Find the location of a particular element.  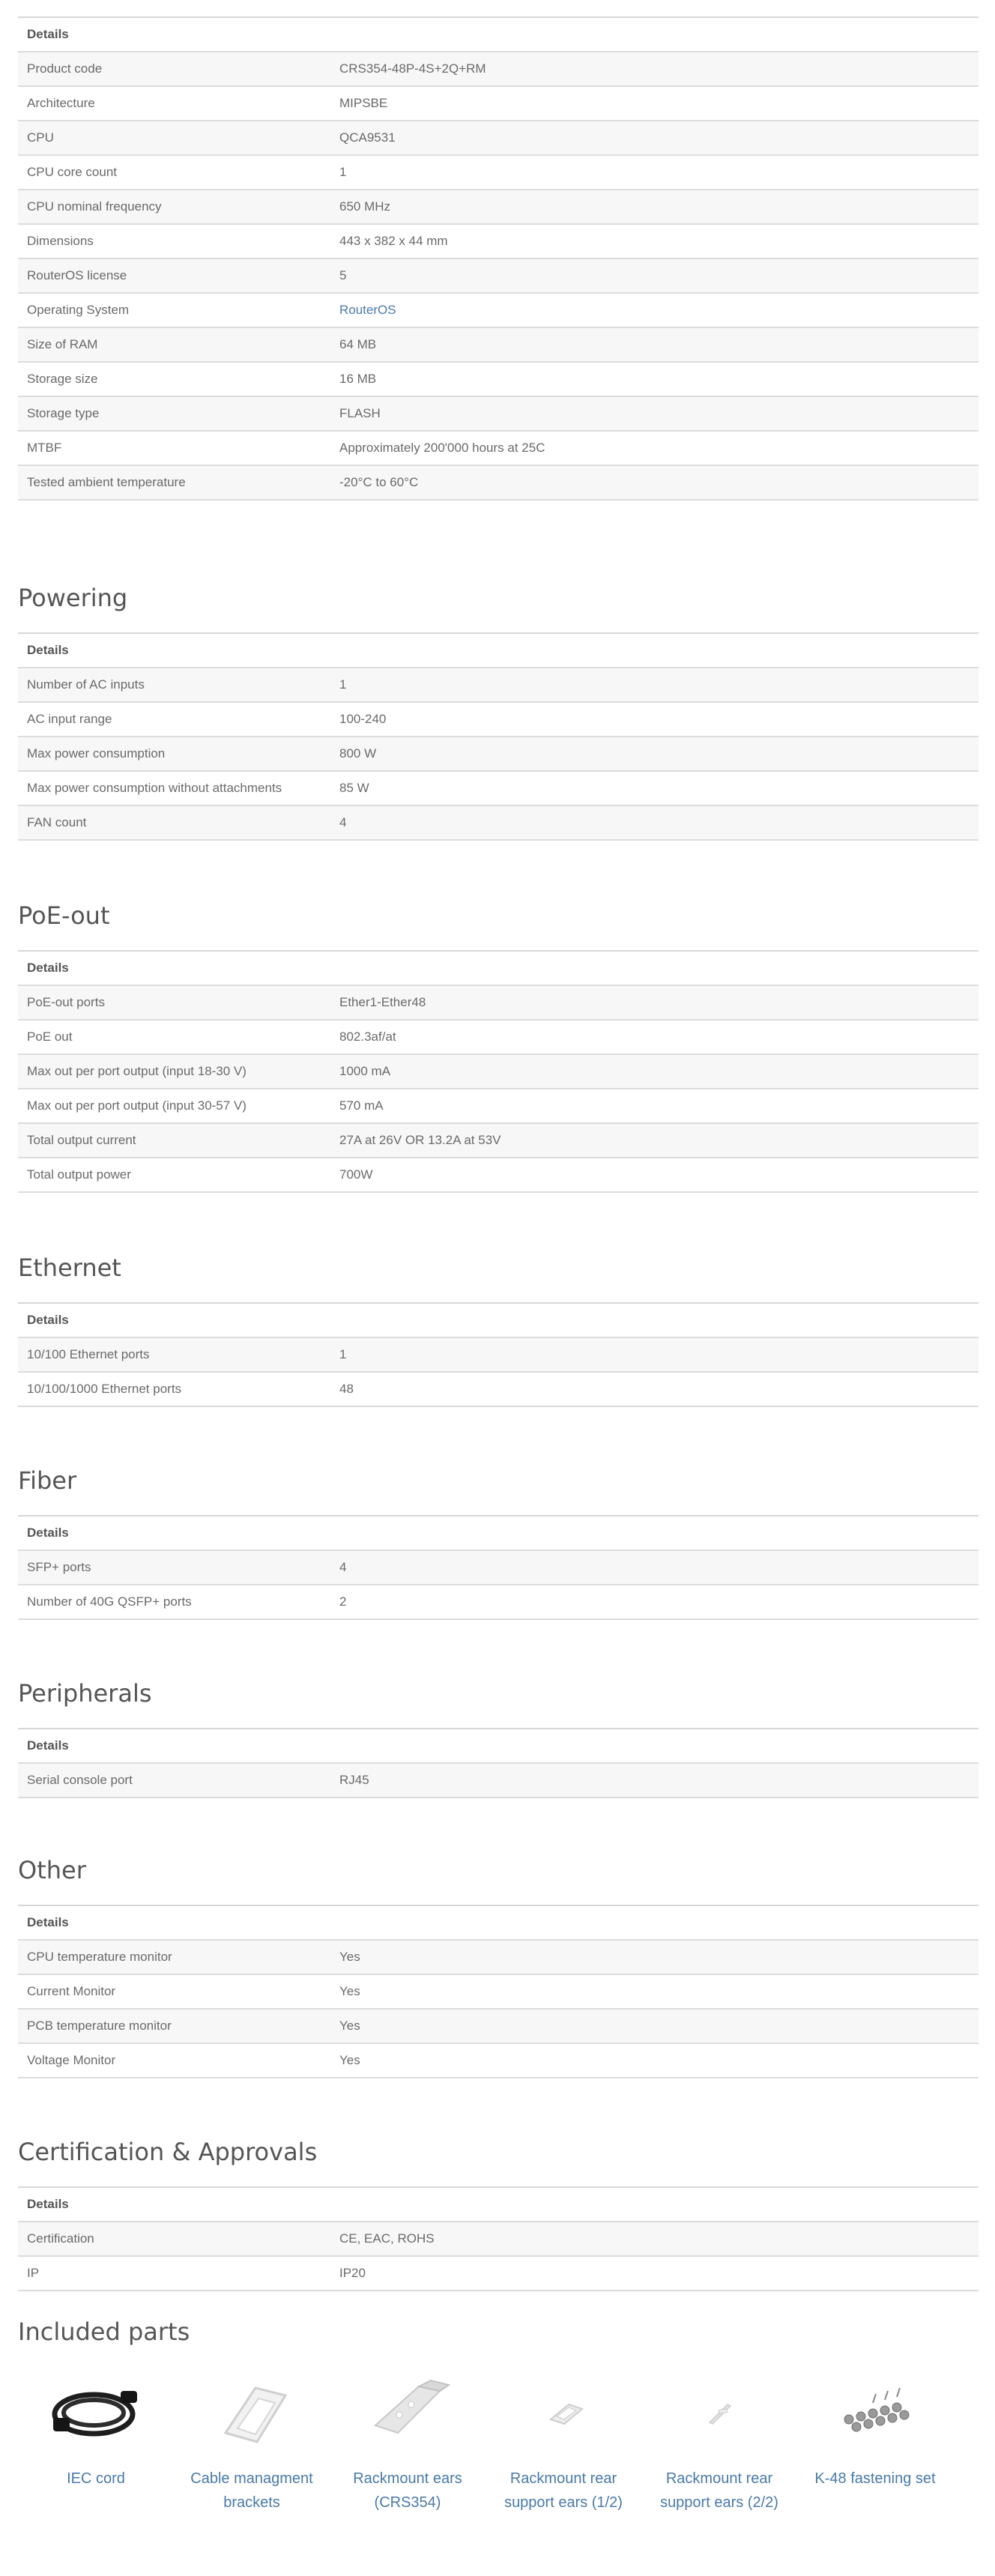

rear-support-ear-icon is located at coordinates (563, 2410).